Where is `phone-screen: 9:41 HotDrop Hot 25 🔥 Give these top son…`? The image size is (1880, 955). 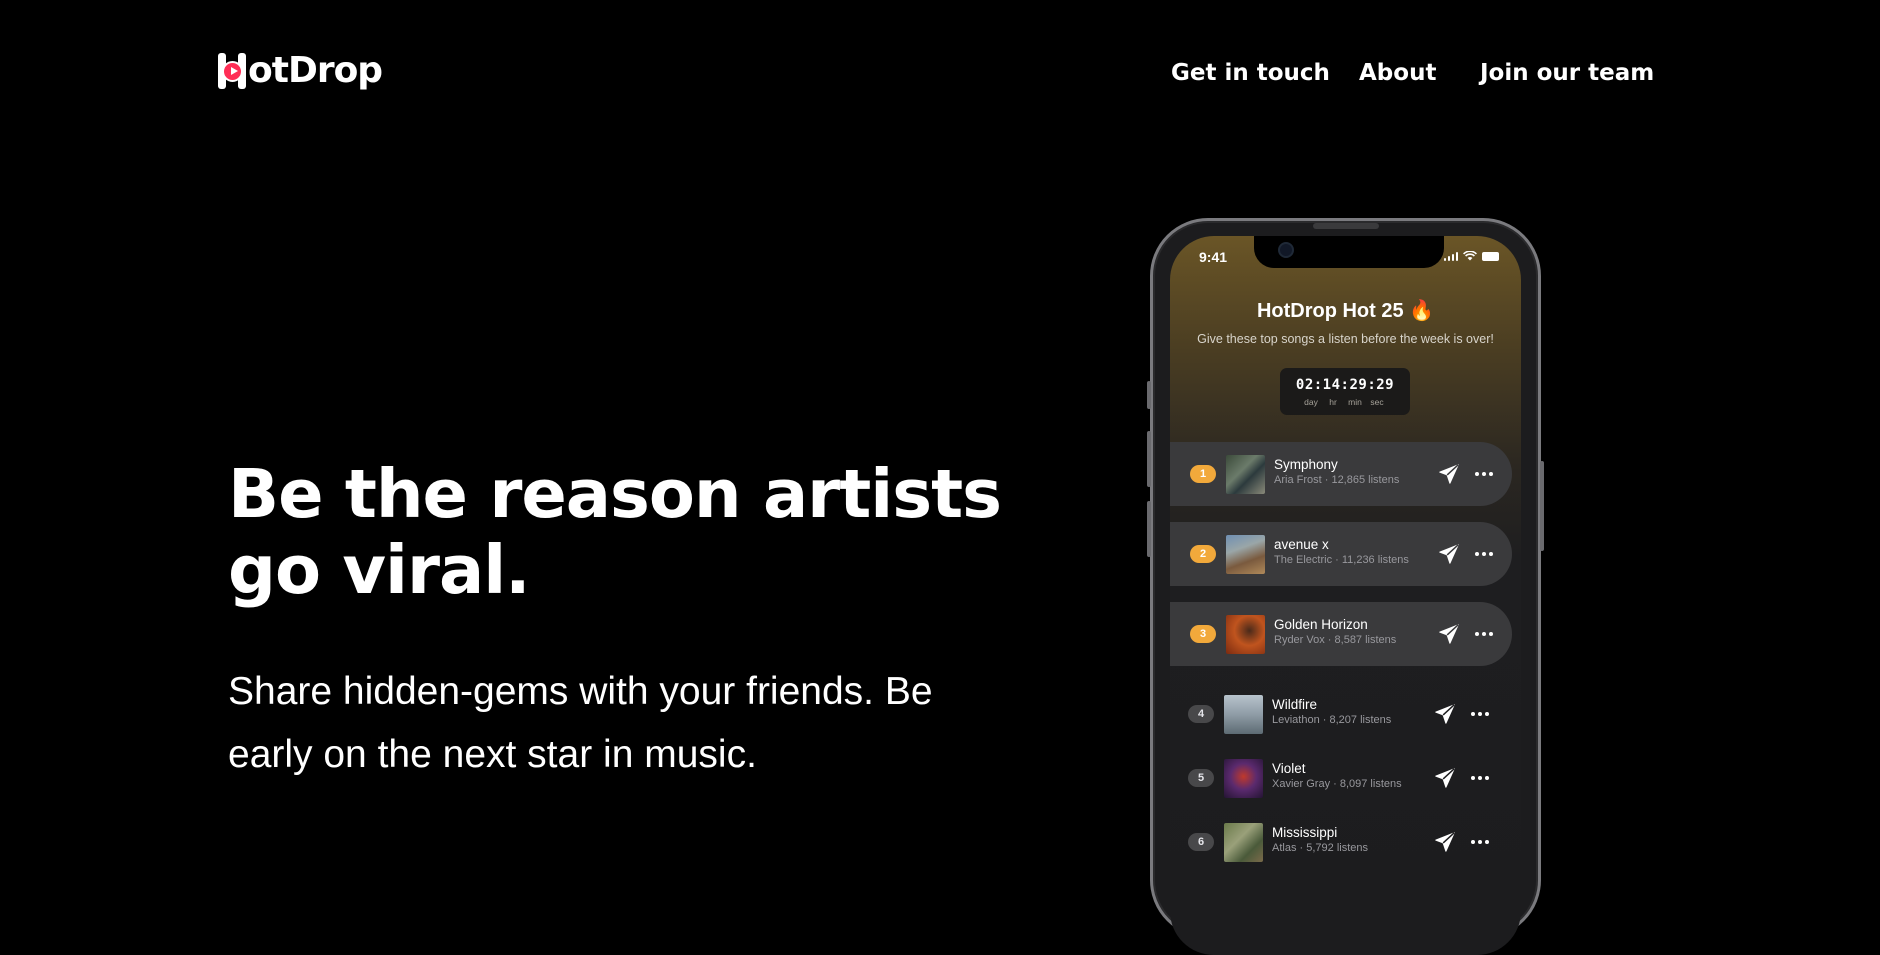
phone-screen: 9:41 HotDrop Hot 25 🔥 Give these top son… is located at coordinates (1345, 595).